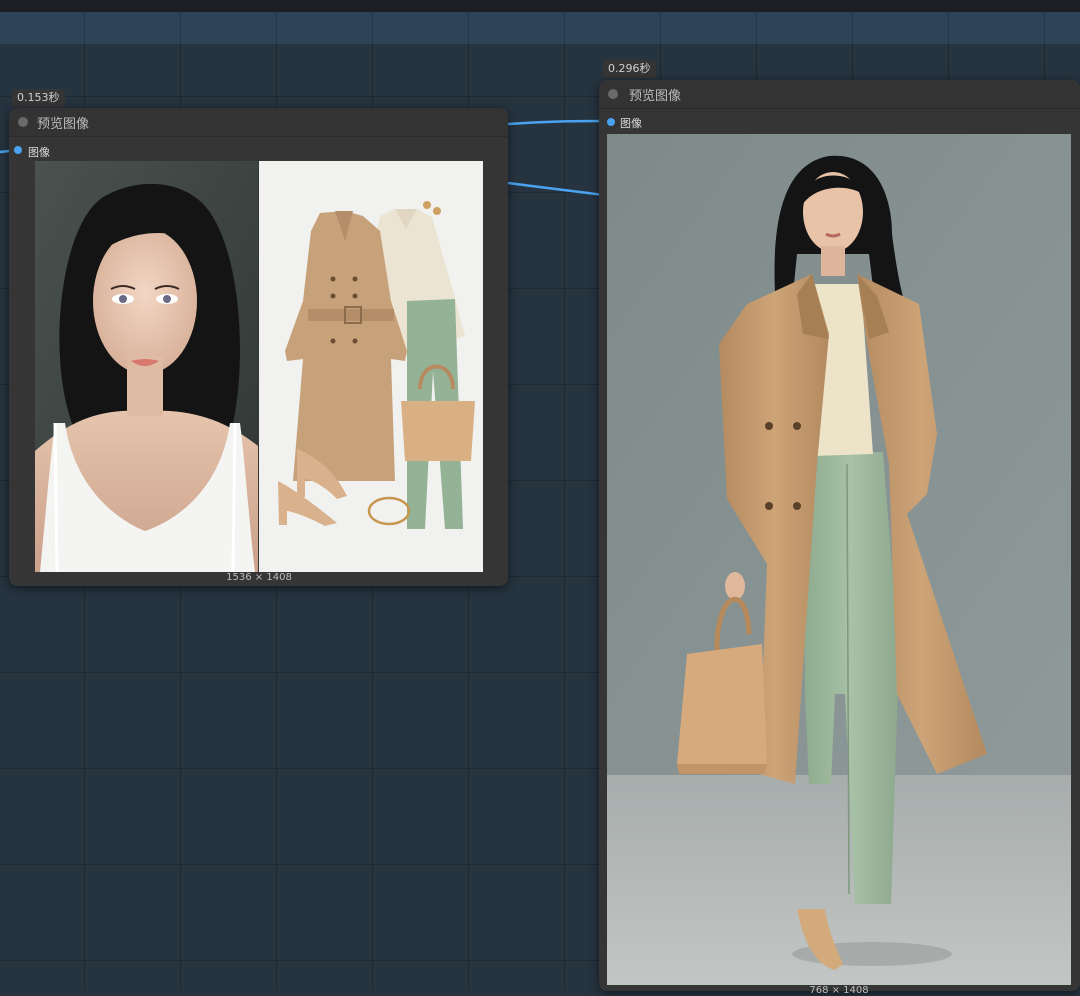 This screenshot has width=1080, height=996. I want to click on execution-time: 0.296秒, so click(629, 68).